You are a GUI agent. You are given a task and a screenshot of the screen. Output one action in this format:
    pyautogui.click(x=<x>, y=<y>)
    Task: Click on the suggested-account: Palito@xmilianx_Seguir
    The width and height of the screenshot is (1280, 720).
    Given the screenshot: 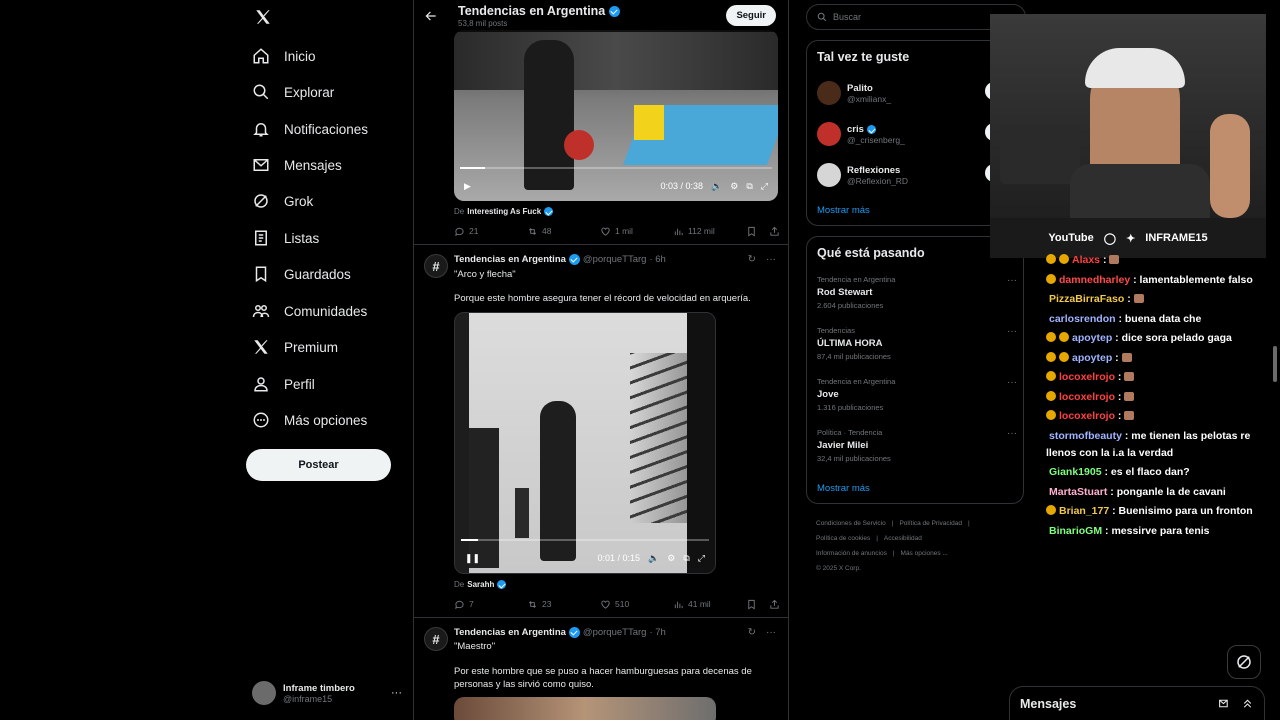 What is the action you would take?
    pyautogui.click(x=922, y=93)
    